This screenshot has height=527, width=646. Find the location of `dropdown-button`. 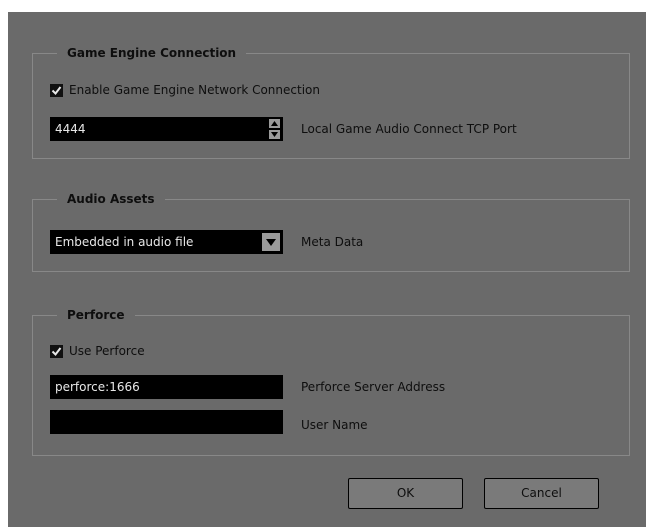

dropdown-button is located at coordinates (271, 242).